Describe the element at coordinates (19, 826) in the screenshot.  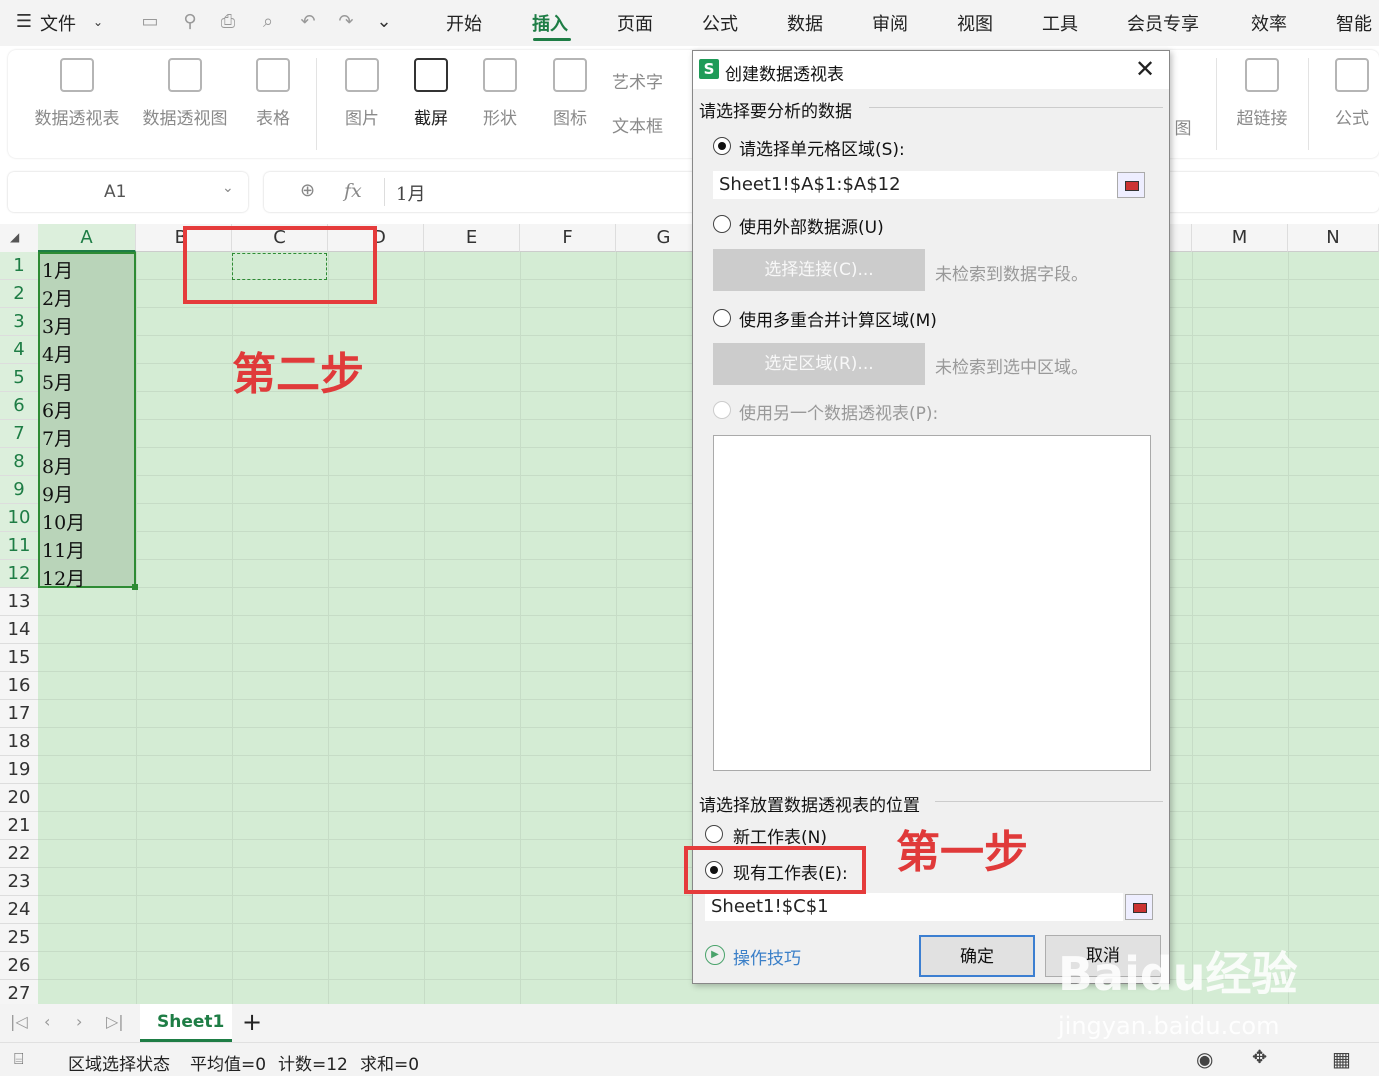
I see `row-header: 21` at that location.